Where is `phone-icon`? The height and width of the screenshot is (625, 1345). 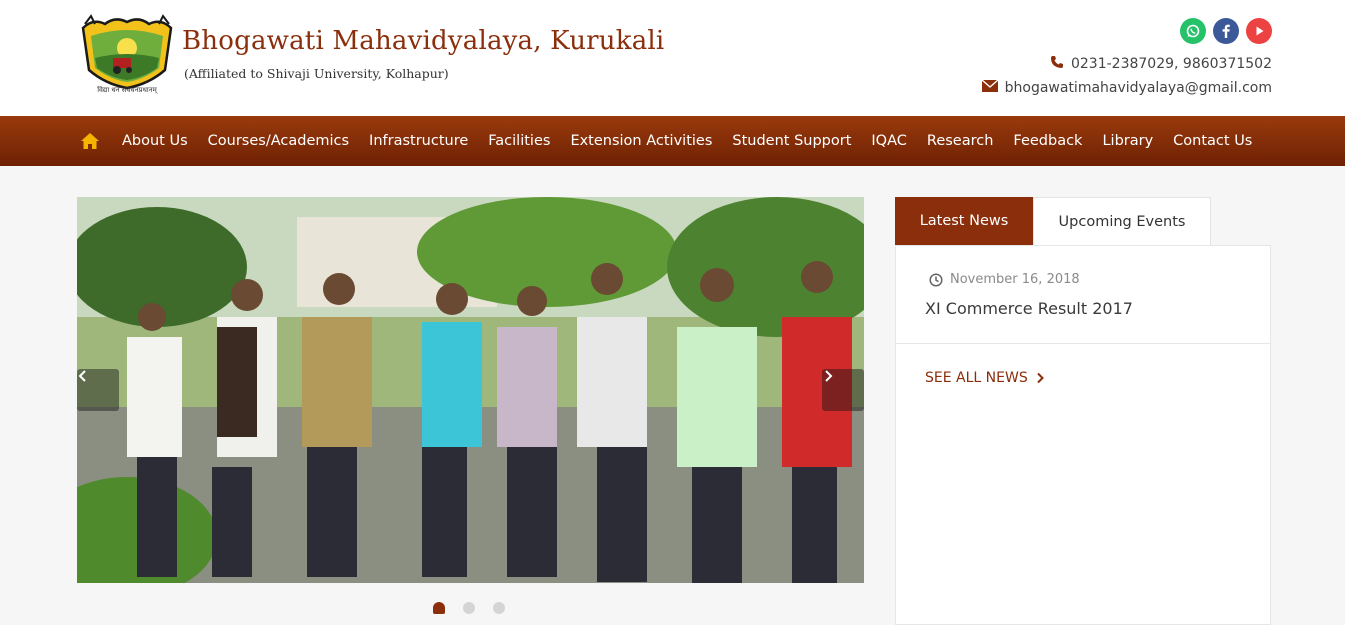
phone-icon is located at coordinates (1057, 64).